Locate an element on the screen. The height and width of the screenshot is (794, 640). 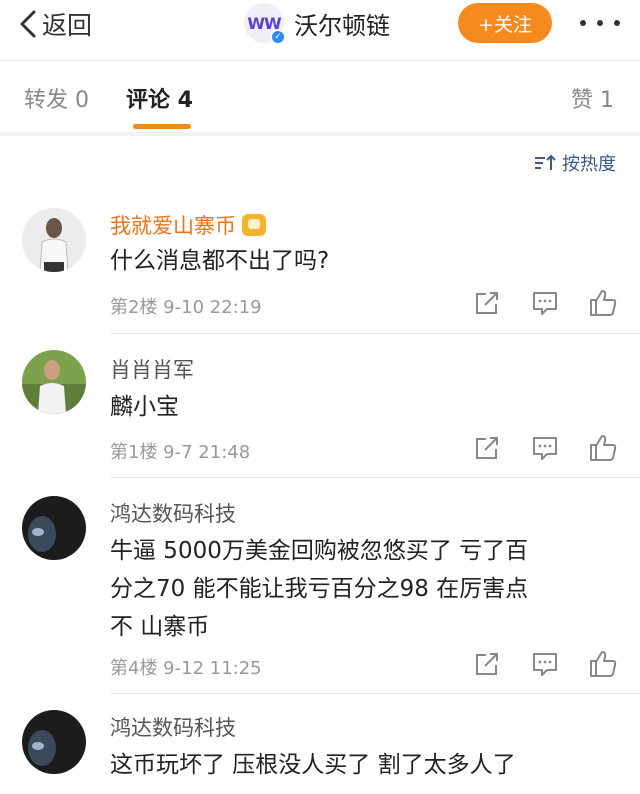
section-divider is located at coordinates (320, 134).